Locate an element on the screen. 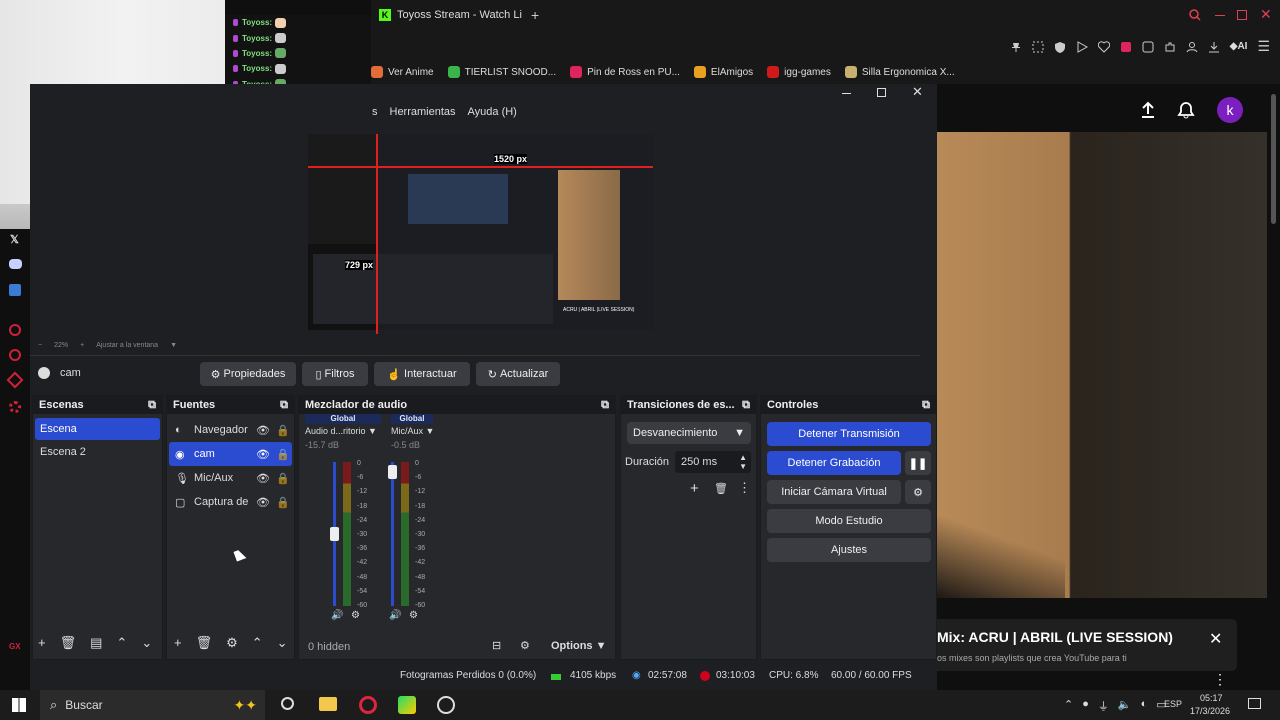 This screenshot has width=1280, height=720. spin-icon: ▲ ▼ is located at coordinates (743, 462).